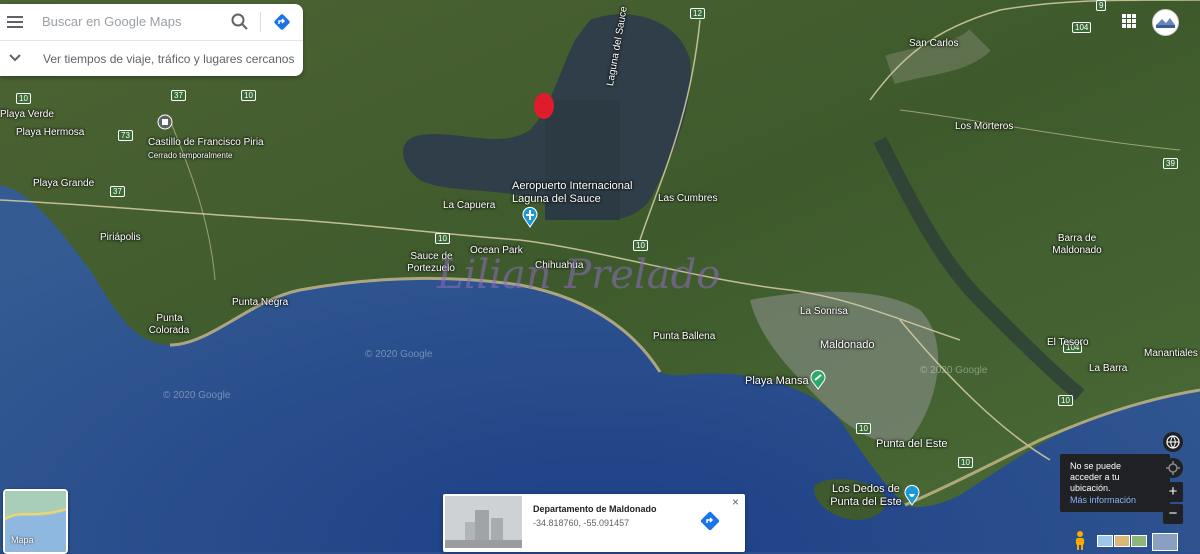  Describe the element at coordinates (169, 318) in the screenshot. I see `punta-colorada-label-1: Punta` at that location.